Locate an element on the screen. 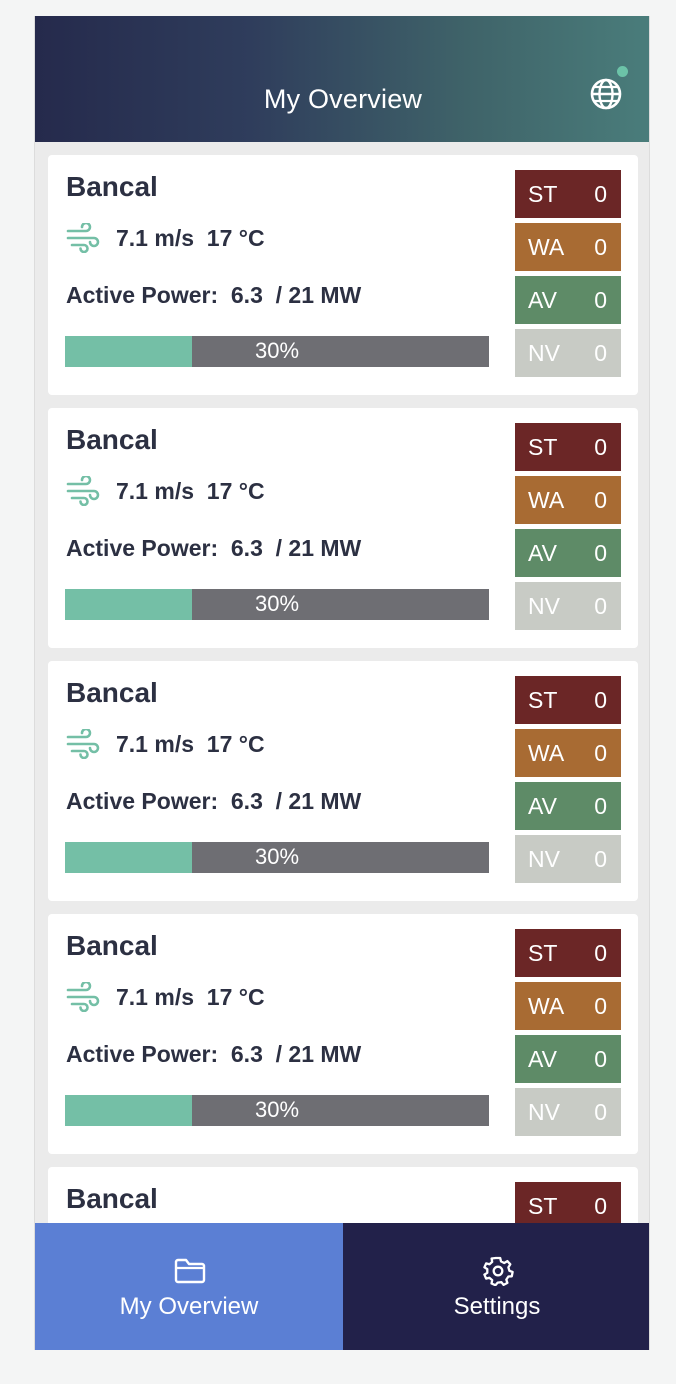 The image size is (676, 1384). nav-settings: Settings is located at coordinates (496, 1286).